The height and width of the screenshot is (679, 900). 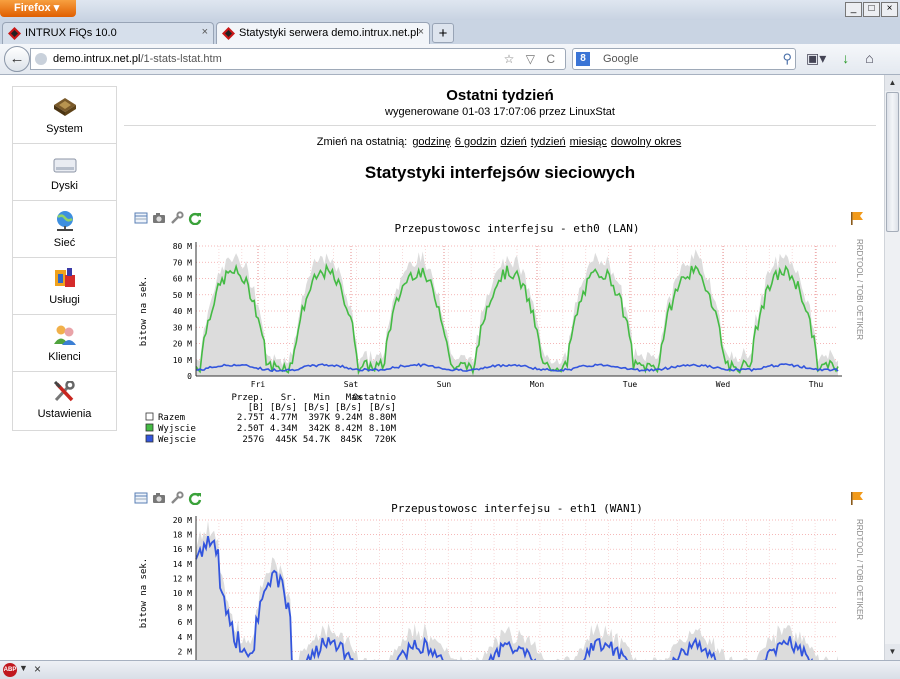 I want to click on search-bar: 8 Google ⚲, so click(x=684, y=59).